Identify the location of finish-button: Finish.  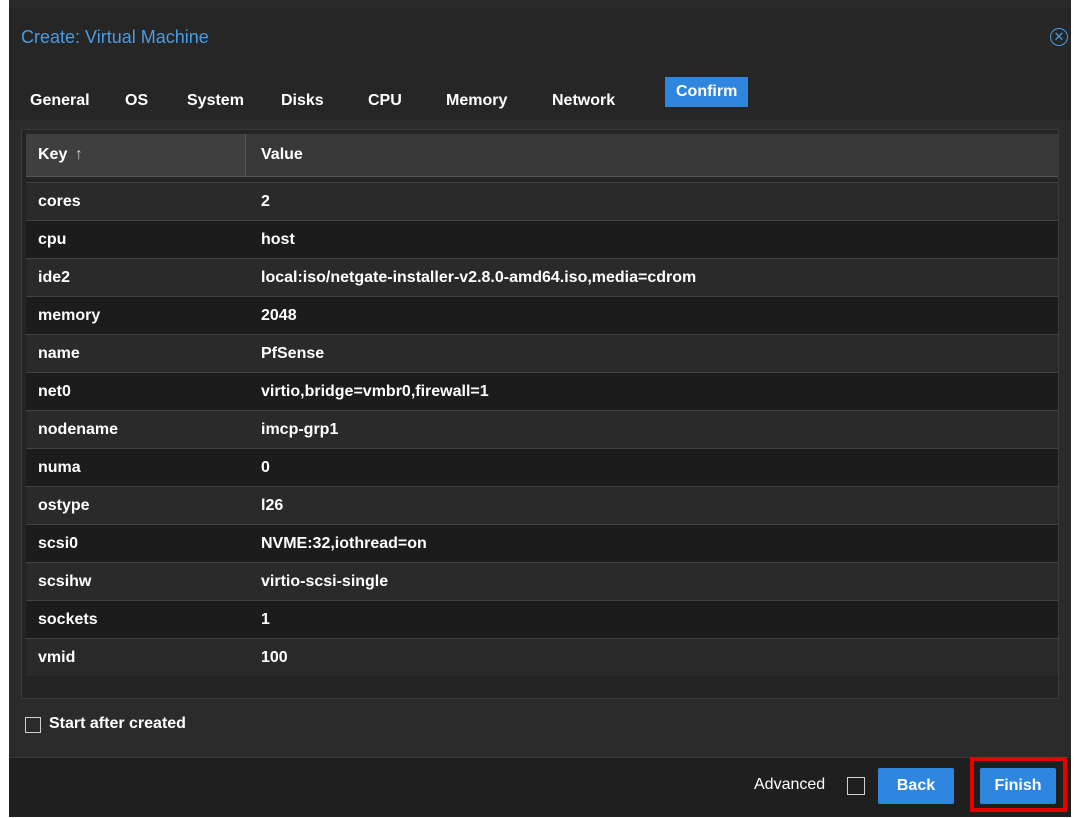
(1018, 786).